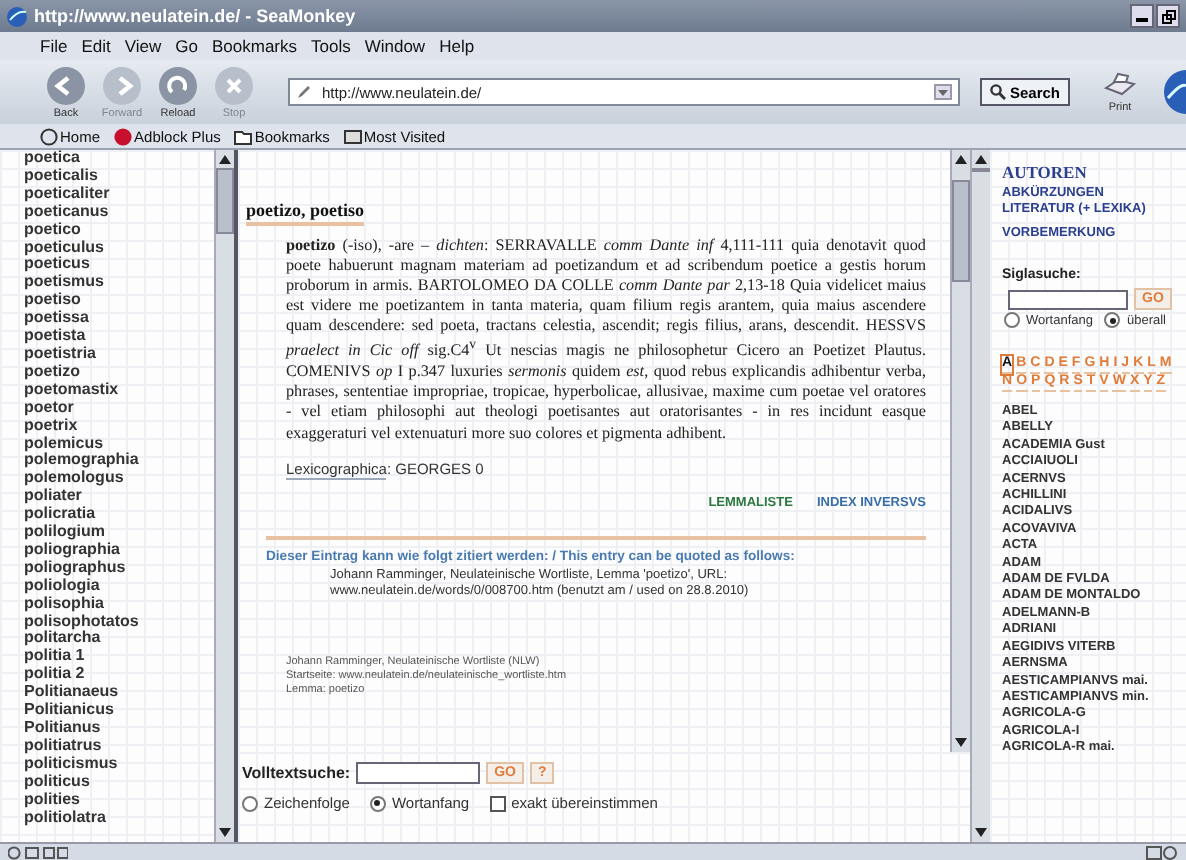  I want to click on word-link: Politianicus, so click(119, 711).